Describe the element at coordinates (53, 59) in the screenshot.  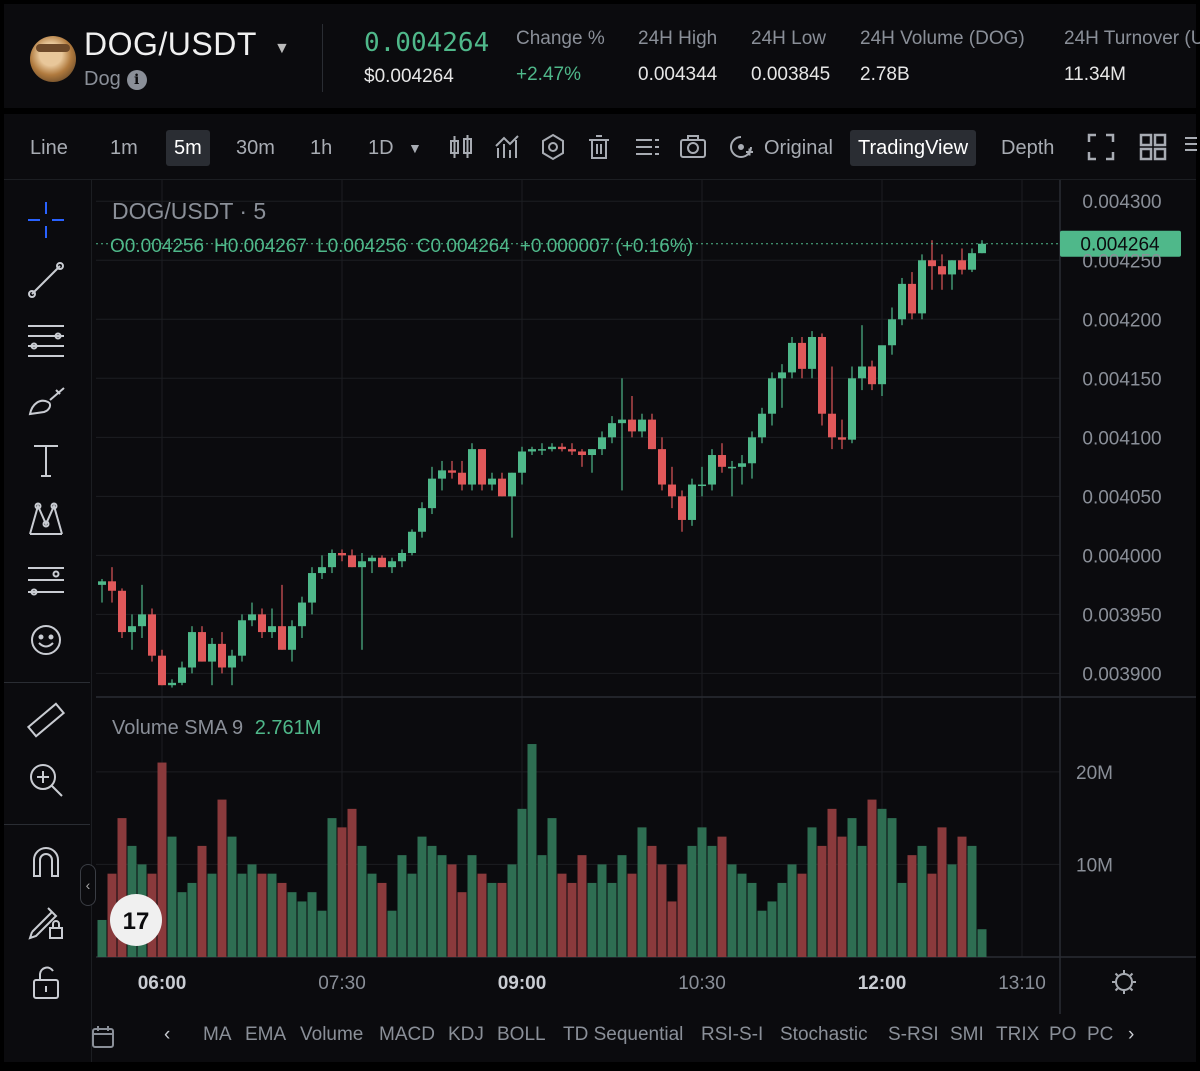
I see `token-avatar` at that location.